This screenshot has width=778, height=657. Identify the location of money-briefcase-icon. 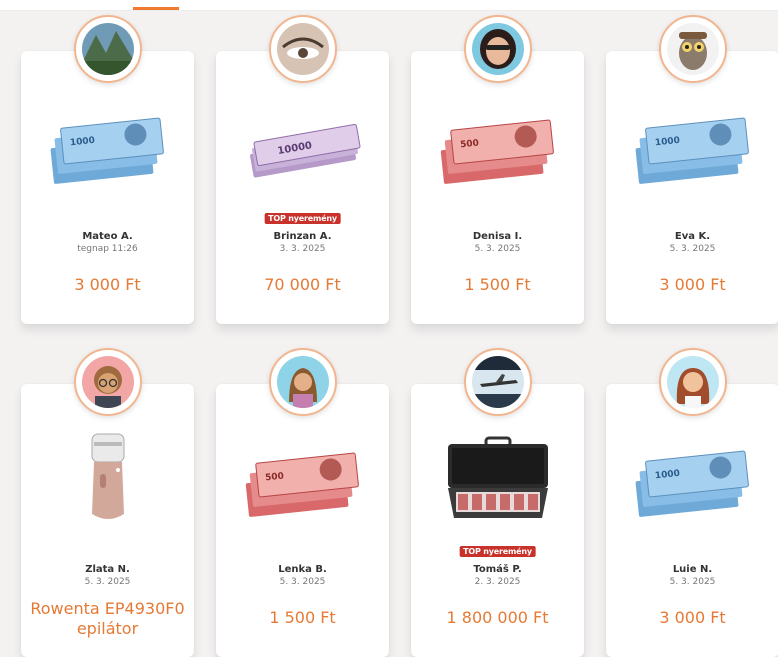
(498, 482).